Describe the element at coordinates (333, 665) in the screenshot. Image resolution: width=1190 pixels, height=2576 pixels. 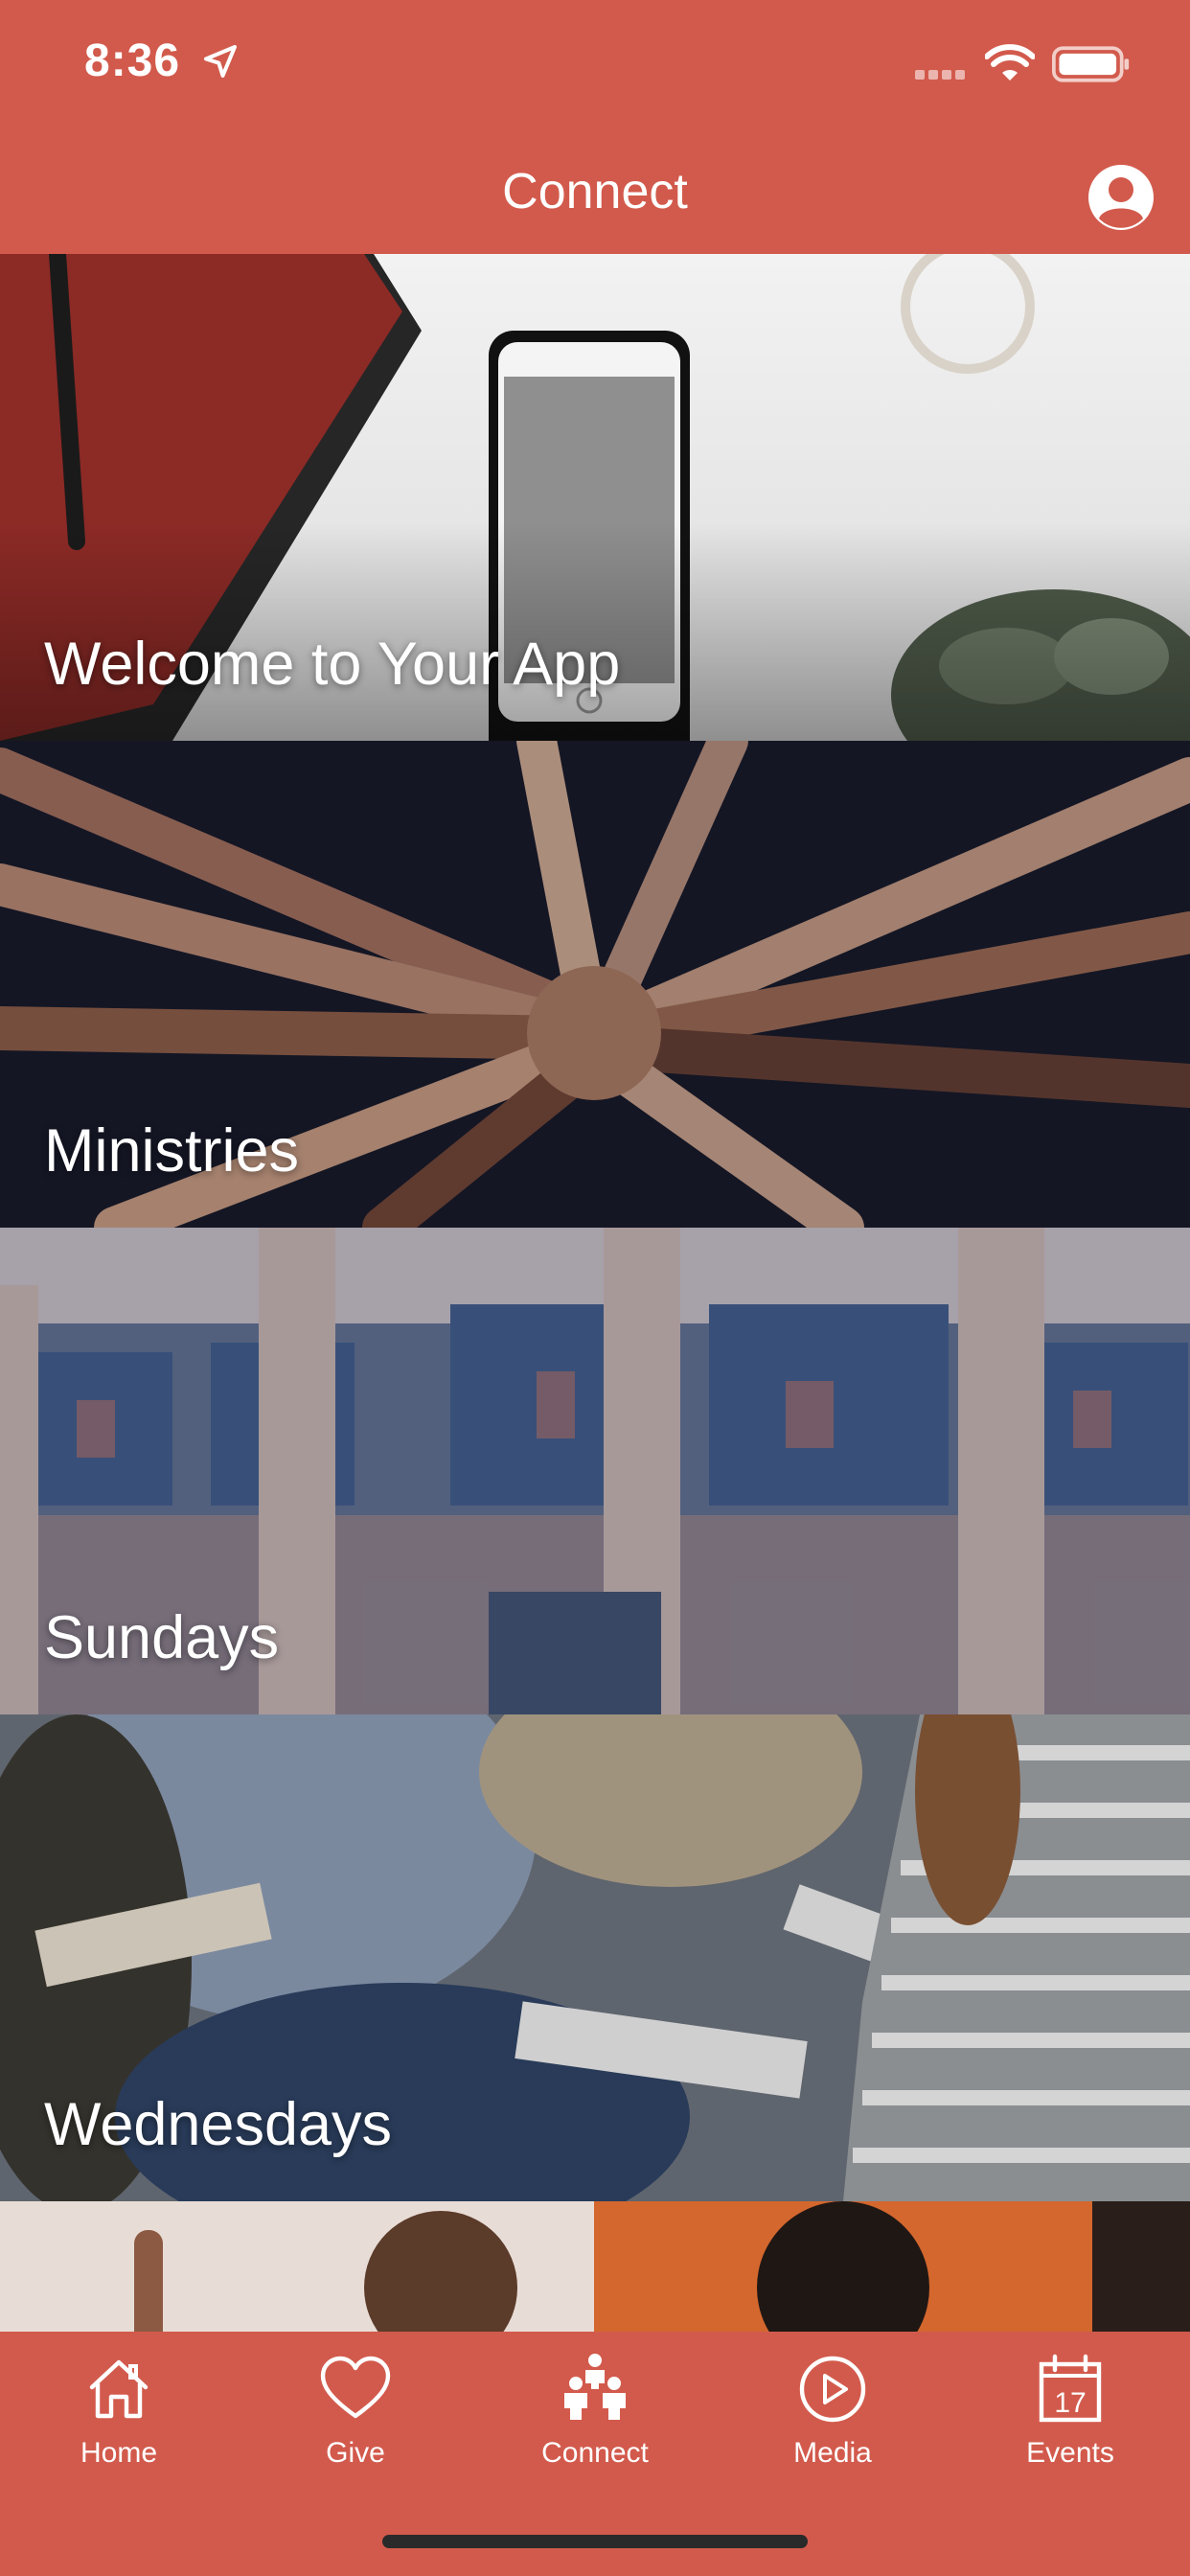
I see `tile-welcome-label: Welcome to Your App` at that location.